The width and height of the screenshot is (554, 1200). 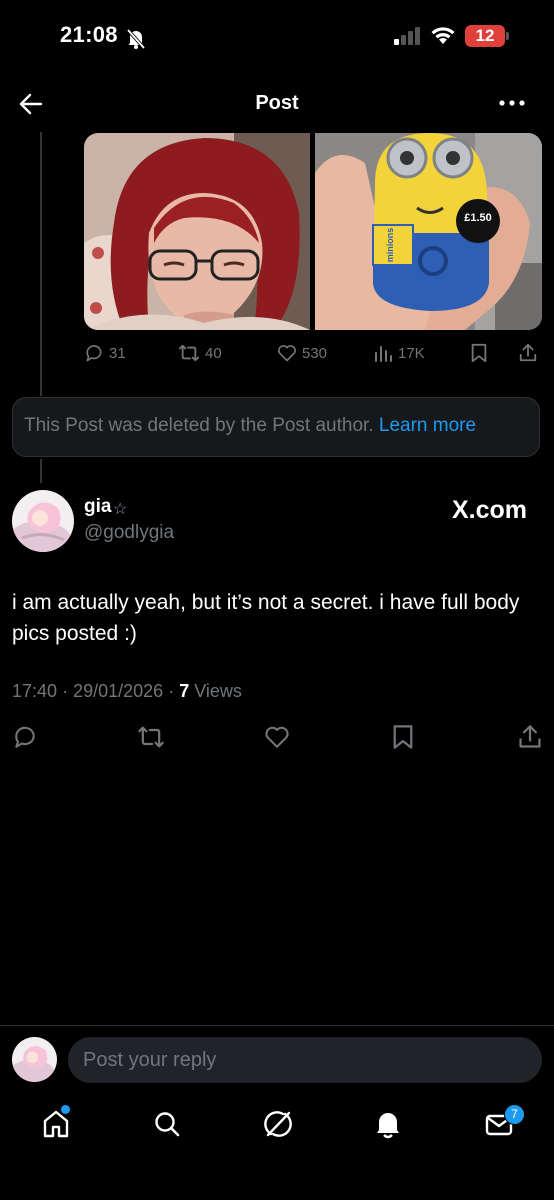 I want to click on star-icon: ☆, so click(x=120, y=509).